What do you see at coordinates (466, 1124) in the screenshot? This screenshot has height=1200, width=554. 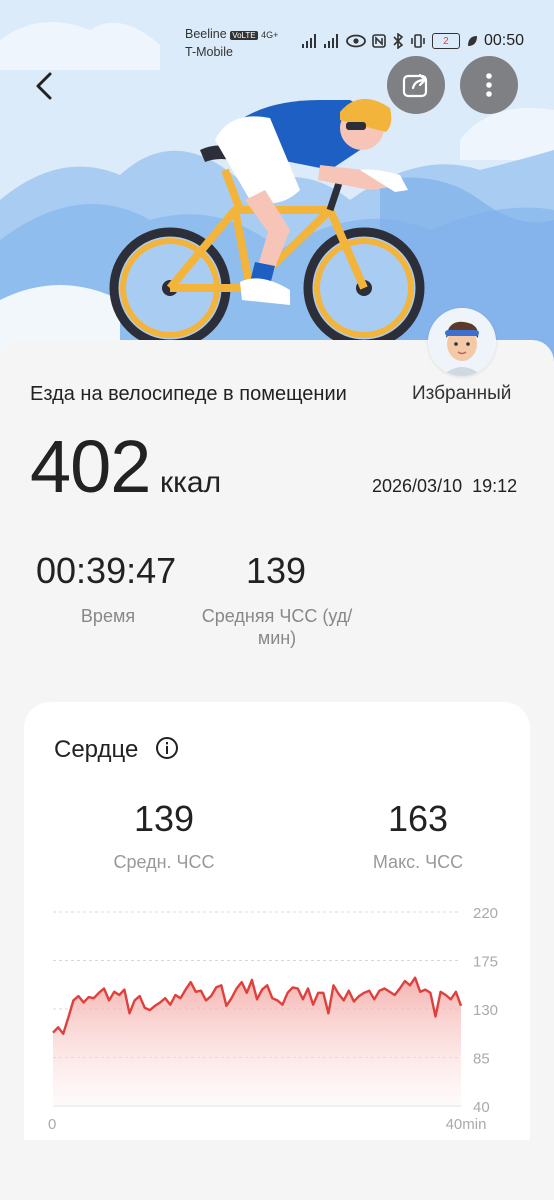 I see `x-tick-label: 40min` at bounding box center [466, 1124].